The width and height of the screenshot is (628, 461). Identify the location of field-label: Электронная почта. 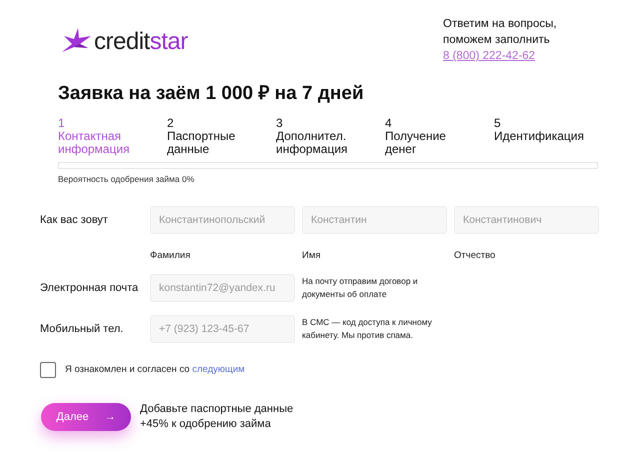
(90, 288).